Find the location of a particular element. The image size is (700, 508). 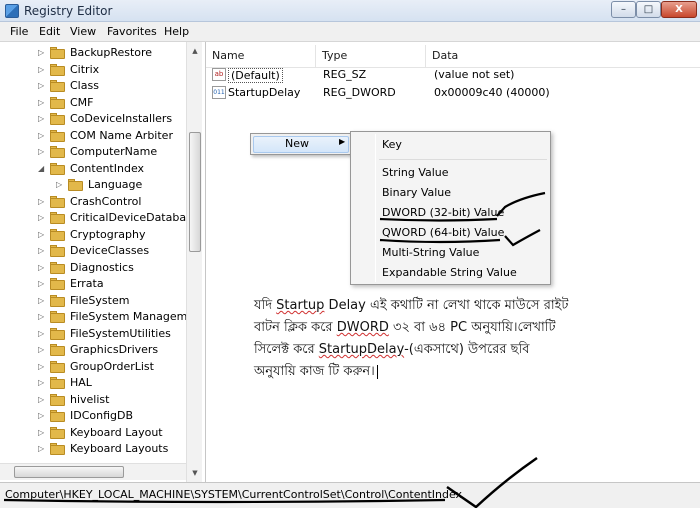

tree-item-label: Errata is located at coordinates (87, 283).